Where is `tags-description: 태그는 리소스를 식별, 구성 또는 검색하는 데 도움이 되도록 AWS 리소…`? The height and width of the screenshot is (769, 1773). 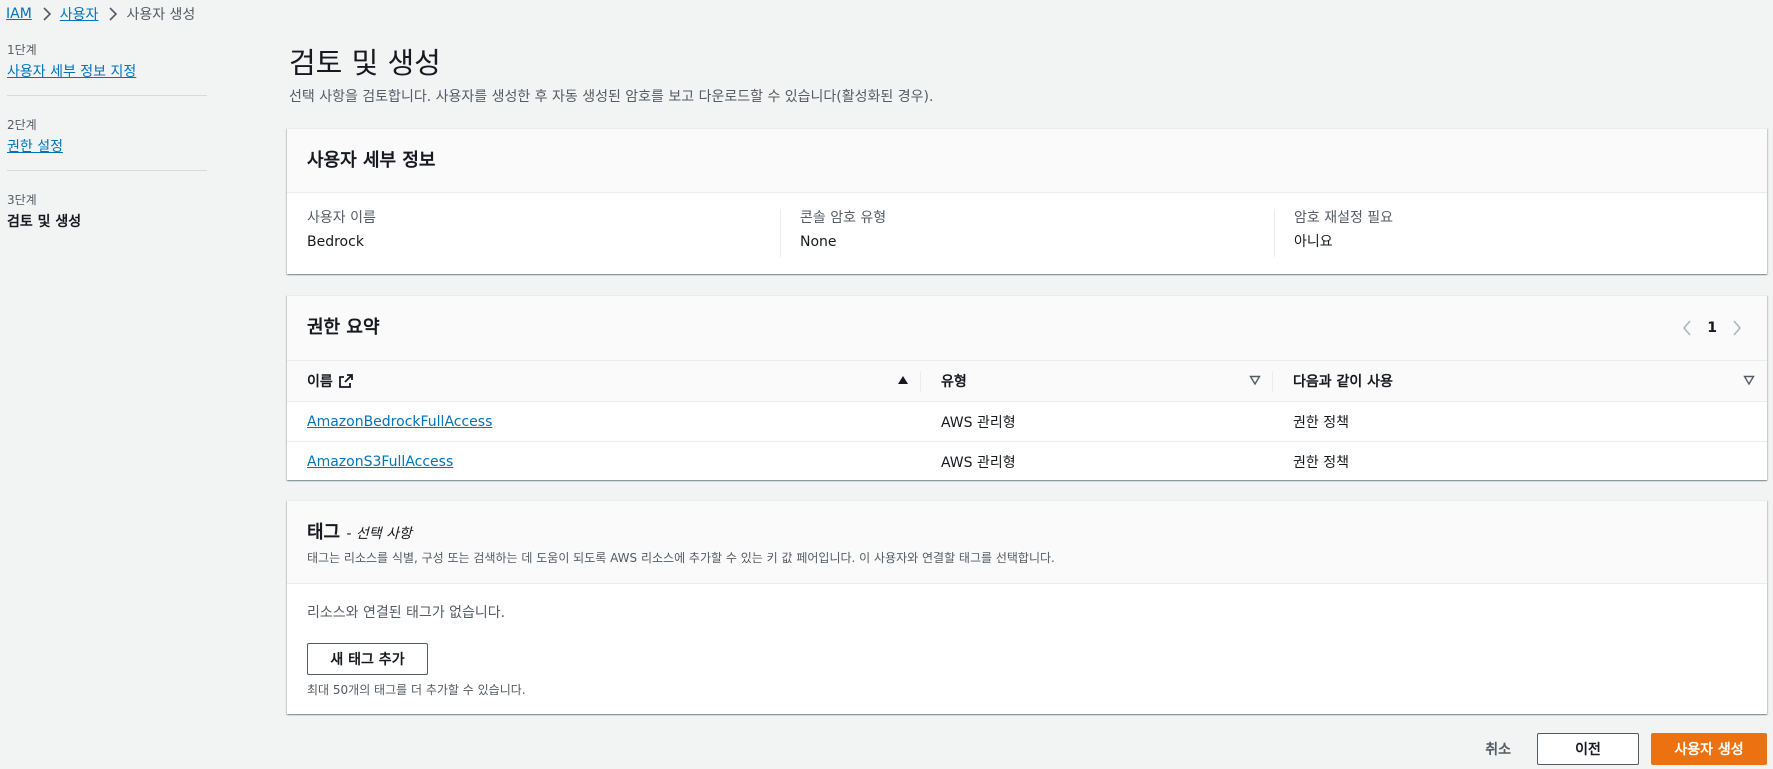 tags-description: 태그는 리소스를 식별, 구성 또는 검색하는 데 도움이 되도록 AWS 리소… is located at coordinates (681, 558).